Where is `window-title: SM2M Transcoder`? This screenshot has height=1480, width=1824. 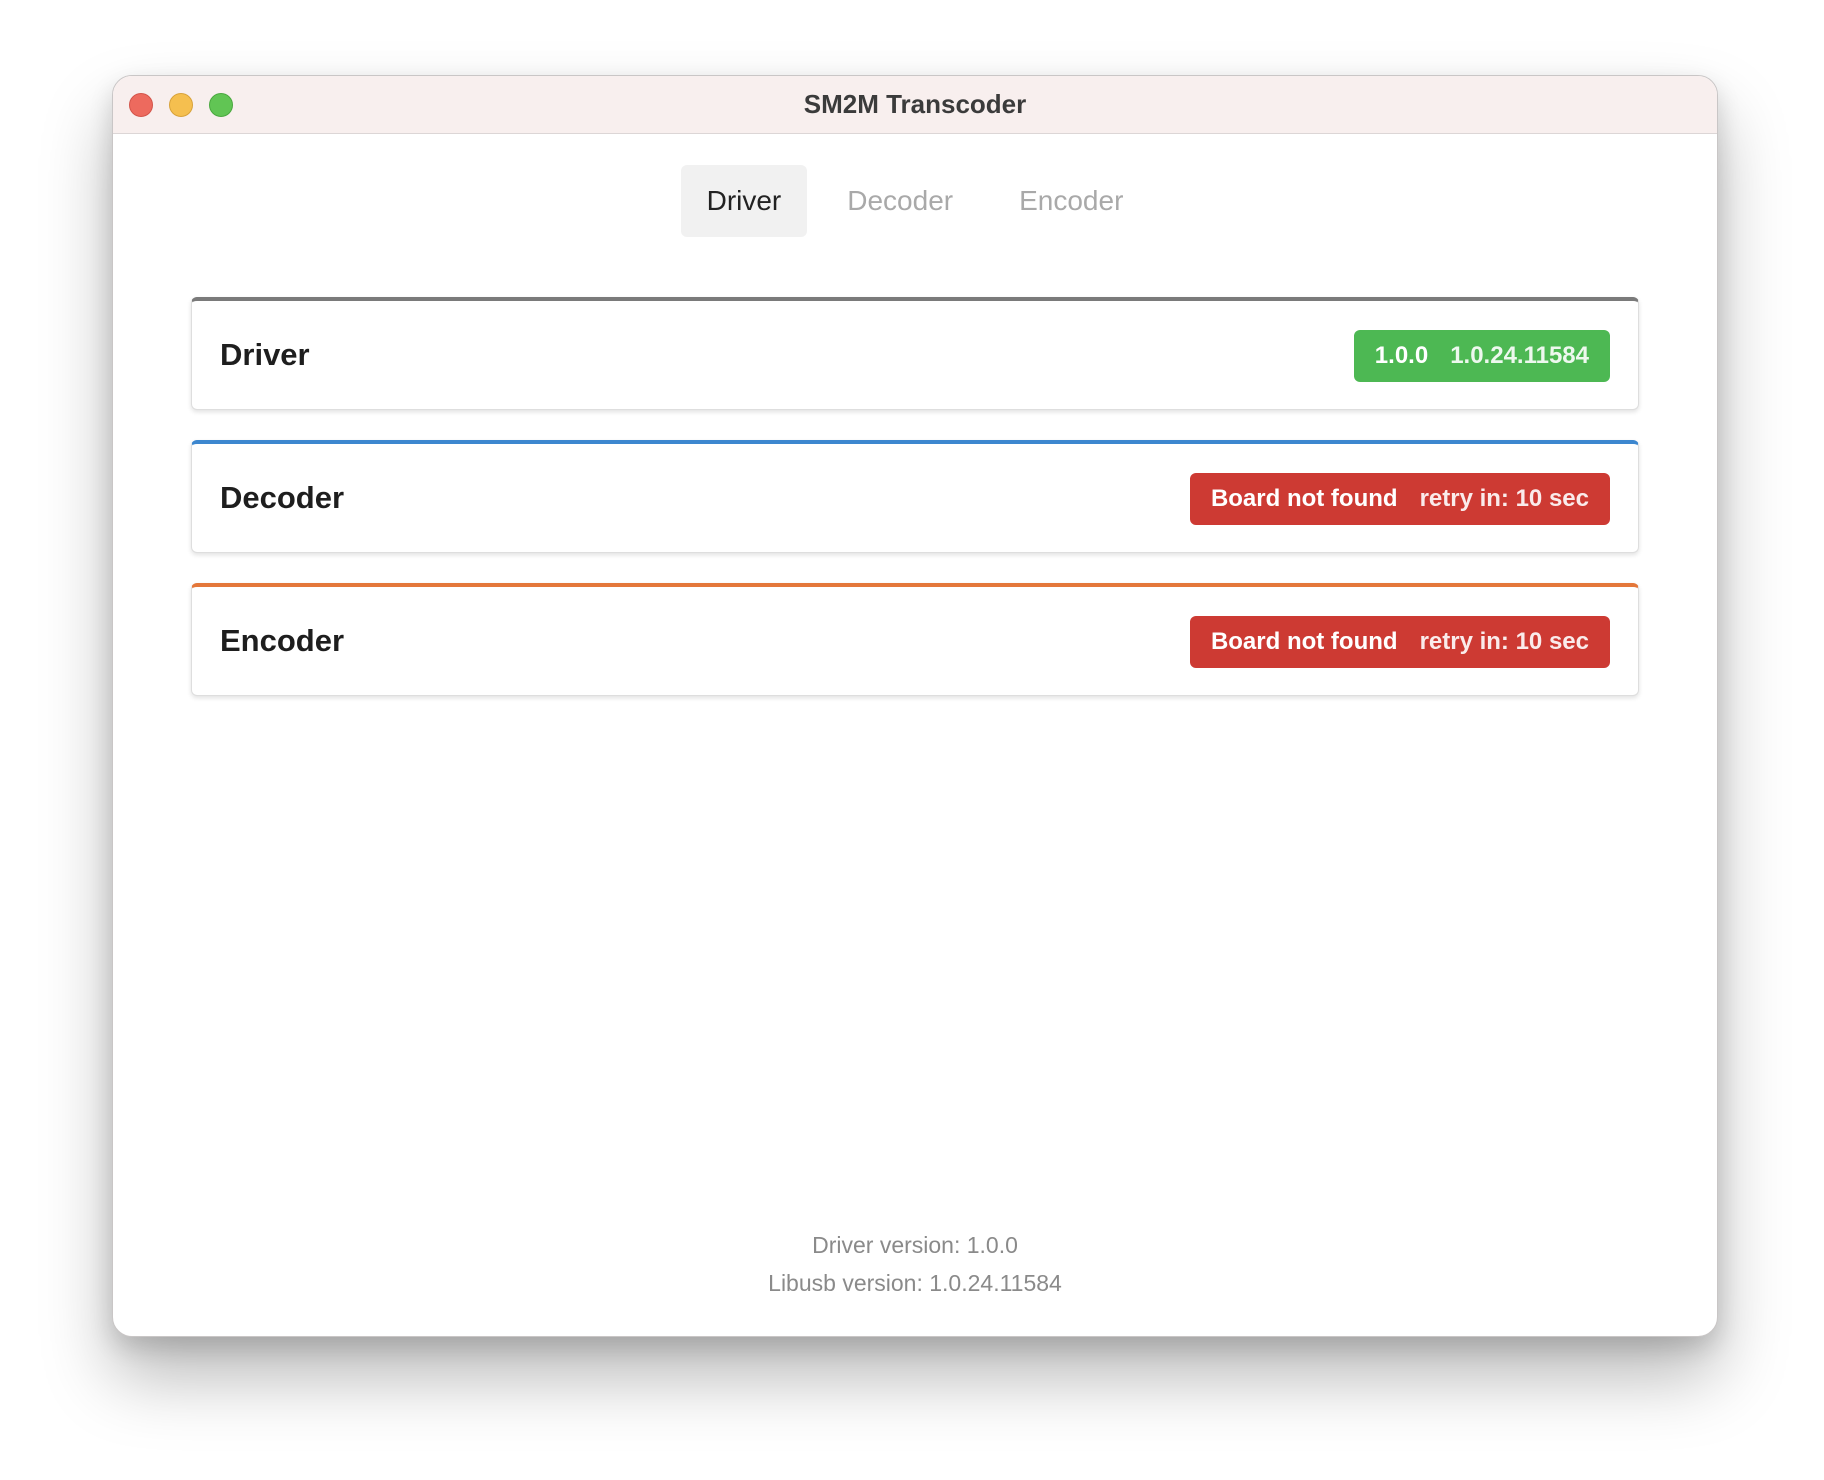
window-title: SM2M Transcoder is located at coordinates (915, 104).